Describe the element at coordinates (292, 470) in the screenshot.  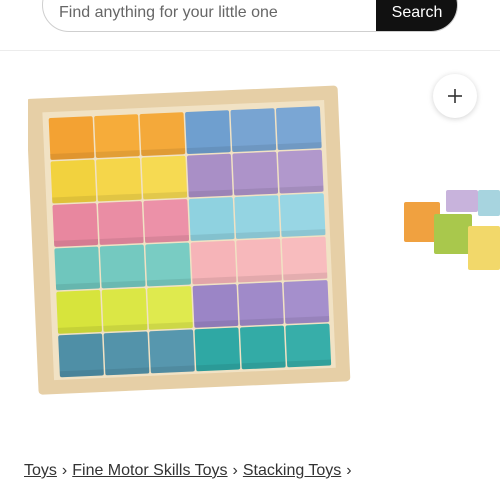
I see `breadcrumb-item-stacking-toys: Stacking Toys` at that location.